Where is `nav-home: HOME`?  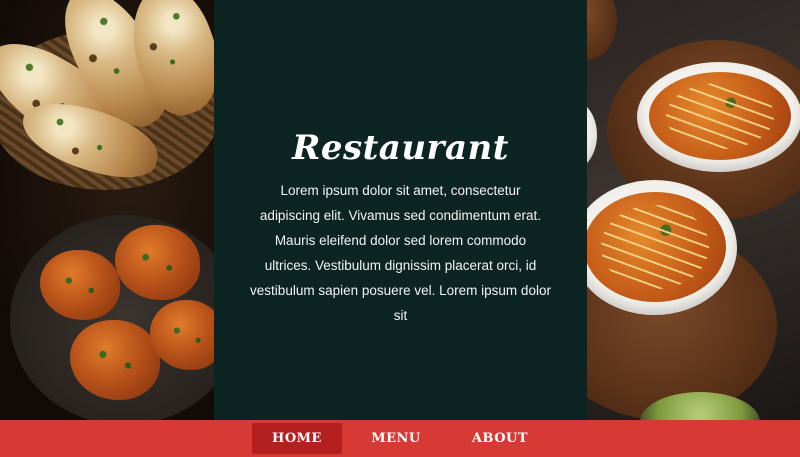 nav-home: HOME is located at coordinates (297, 438).